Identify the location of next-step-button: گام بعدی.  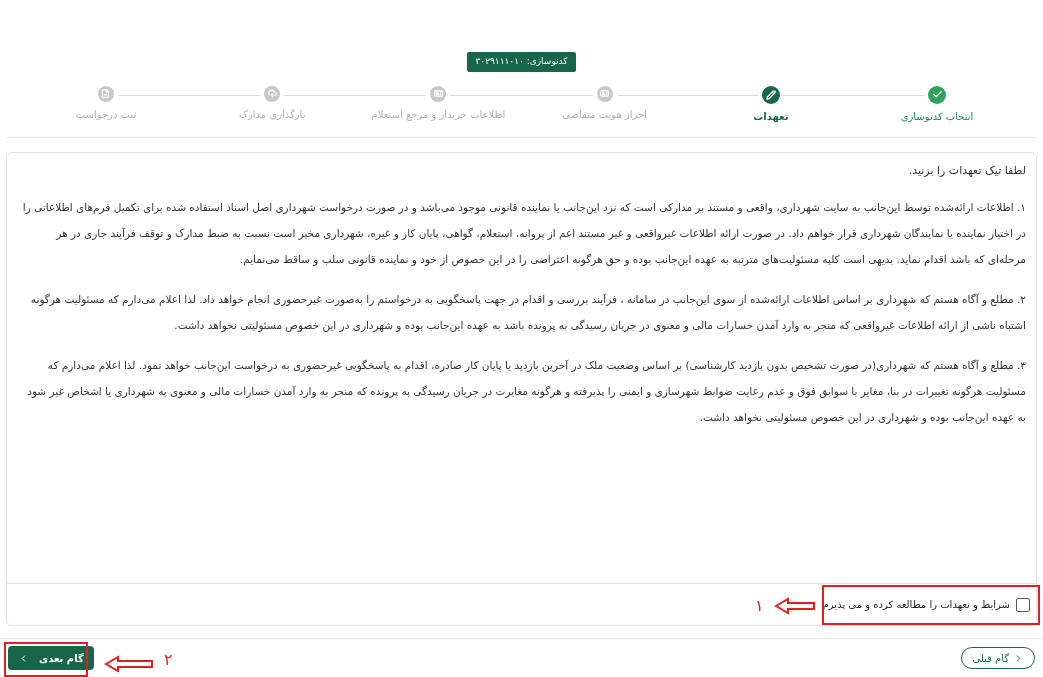
(51, 658).